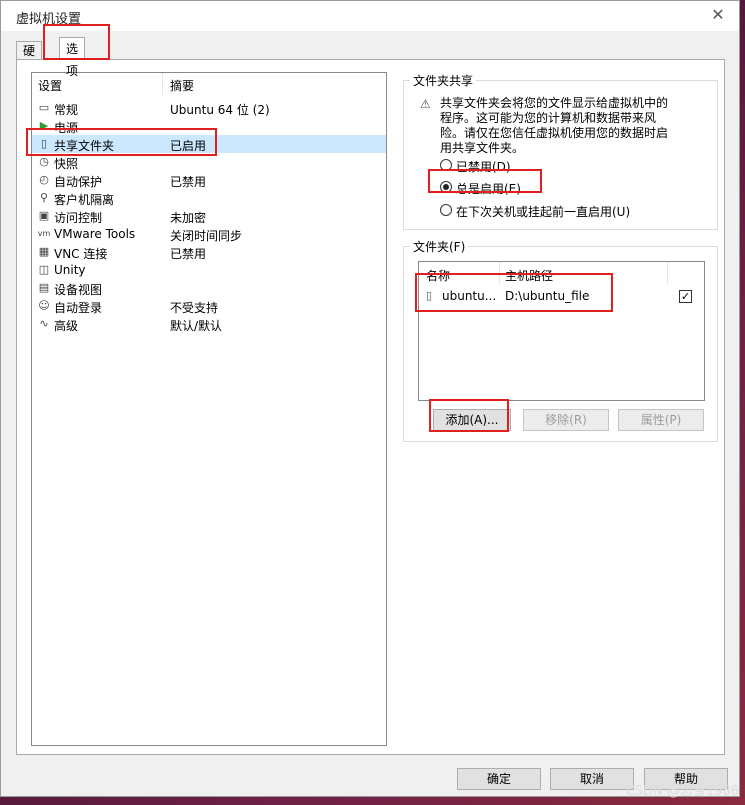 The image size is (745, 805). I want to click on setting-name: 设备视图, so click(78, 290).